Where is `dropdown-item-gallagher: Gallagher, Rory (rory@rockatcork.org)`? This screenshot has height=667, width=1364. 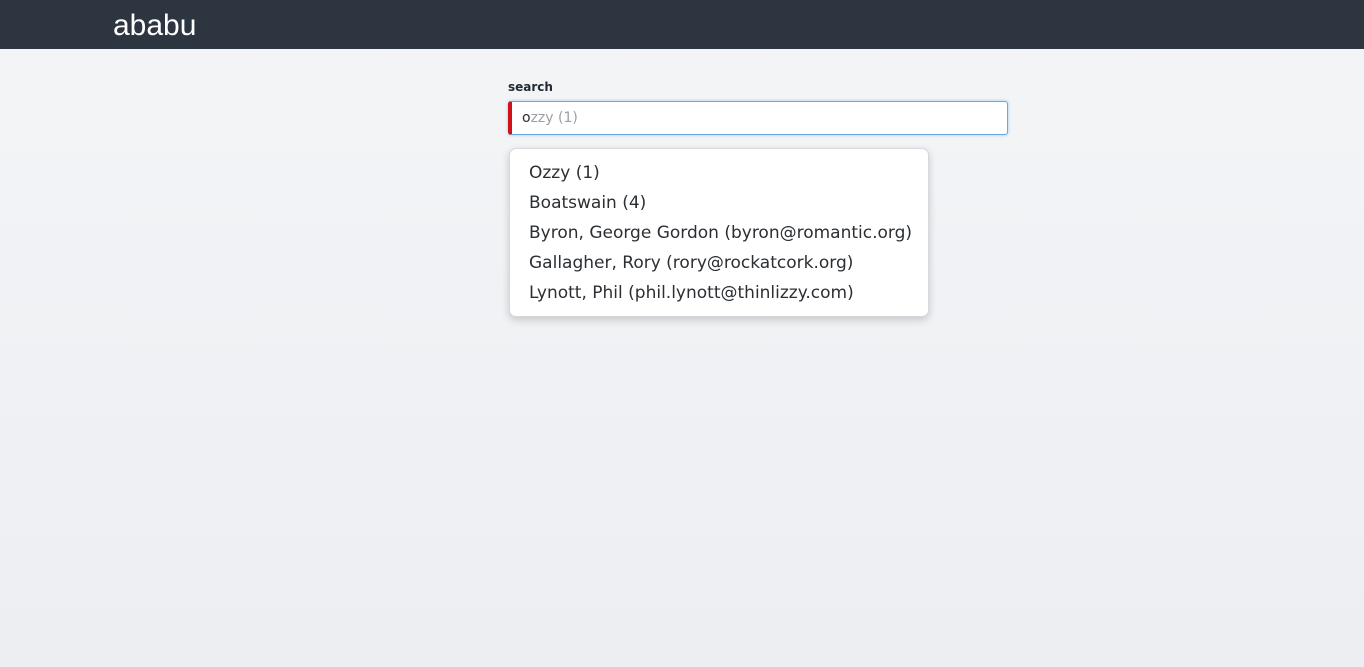 dropdown-item-gallagher: Gallagher, Rory (rory@rockatcork.org) is located at coordinates (719, 263).